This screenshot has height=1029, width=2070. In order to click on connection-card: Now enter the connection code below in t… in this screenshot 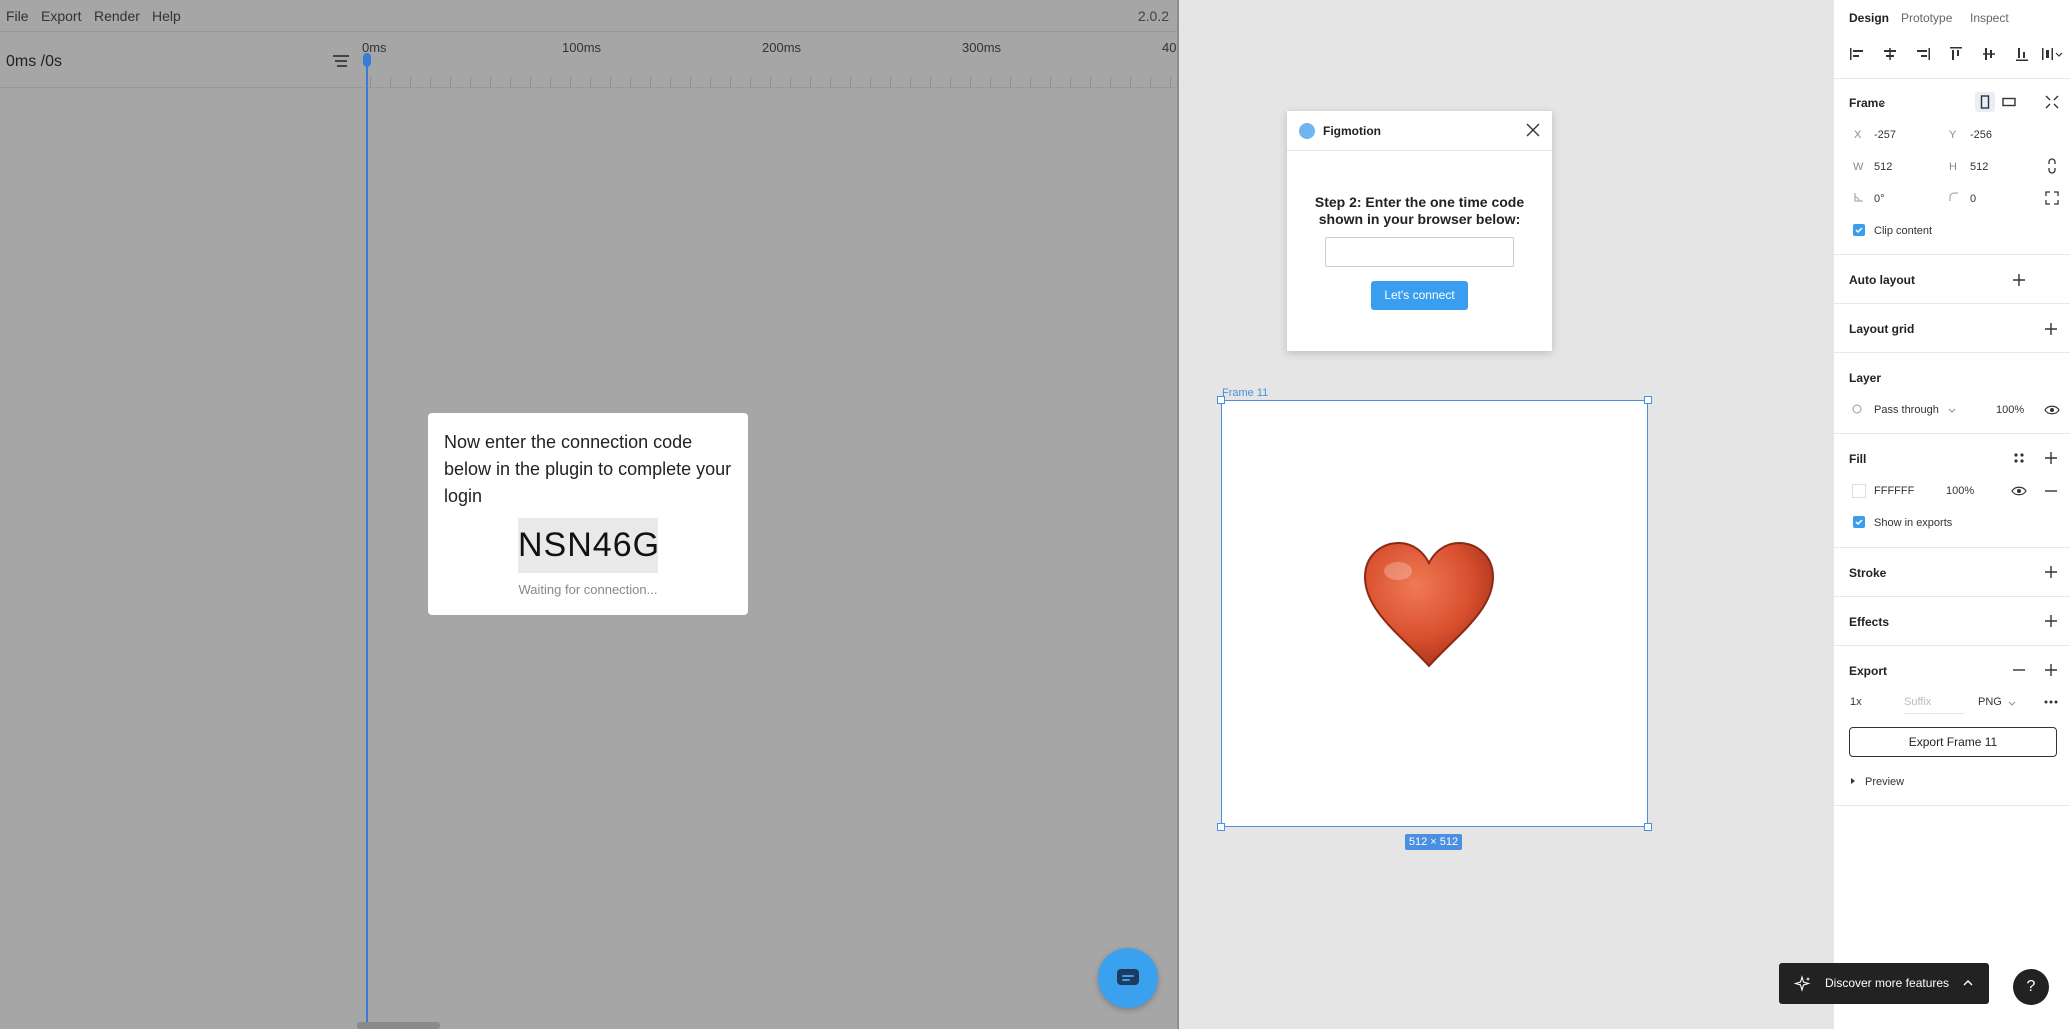, I will do `click(588, 514)`.